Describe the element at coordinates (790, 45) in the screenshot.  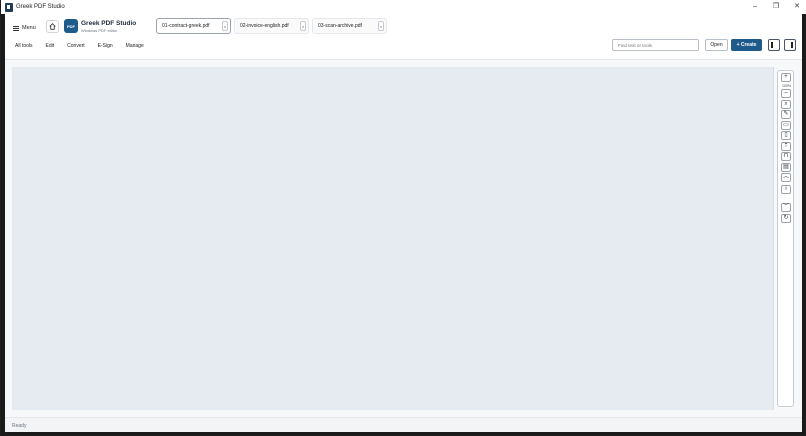
I see `toggle-right-pane-icon` at that location.